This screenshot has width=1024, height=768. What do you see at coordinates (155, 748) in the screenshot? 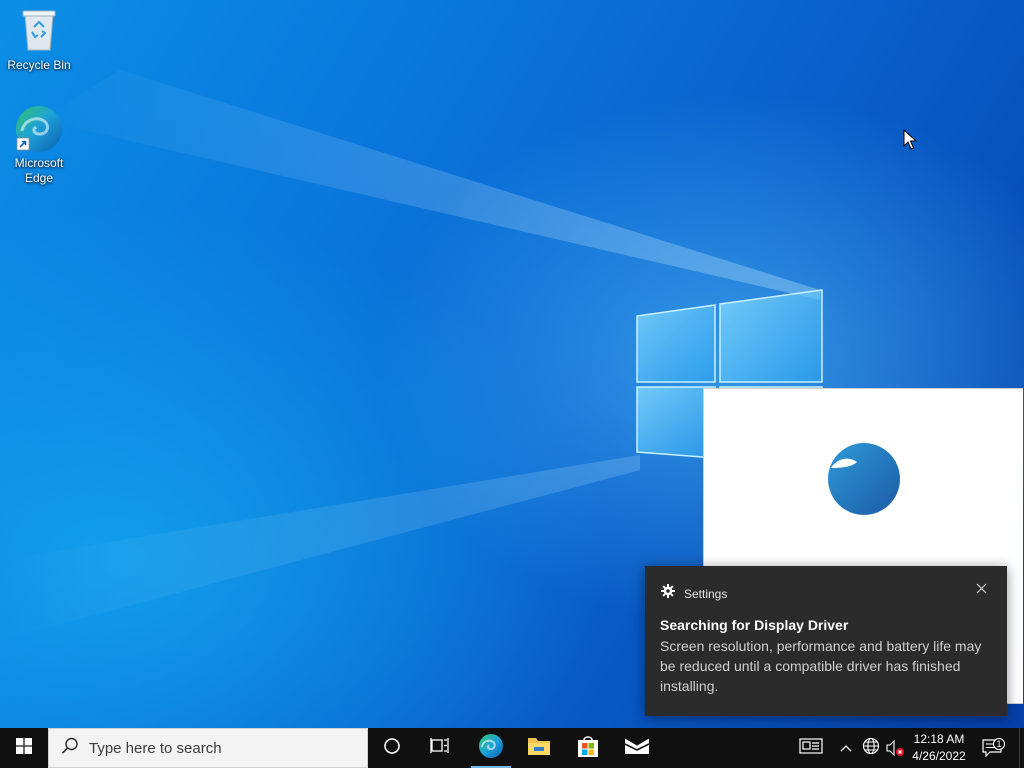
I see `search-placeholder: Type here to search` at bounding box center [155, 748].